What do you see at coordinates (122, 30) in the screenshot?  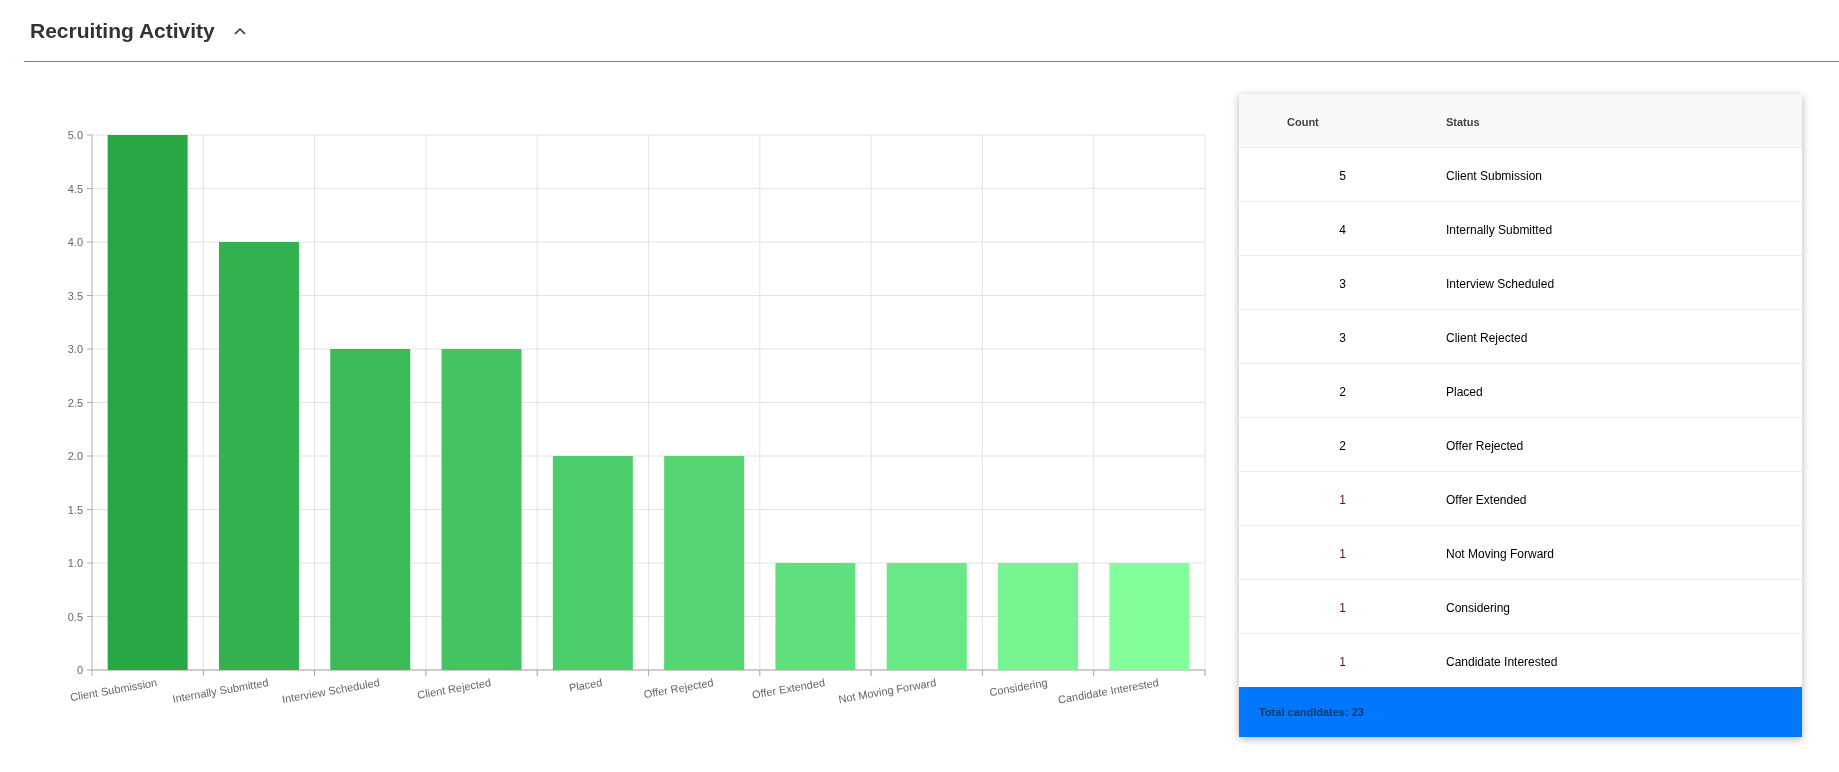 I see `section-title: Recruiting Activity` at bounding box center [122, 30].